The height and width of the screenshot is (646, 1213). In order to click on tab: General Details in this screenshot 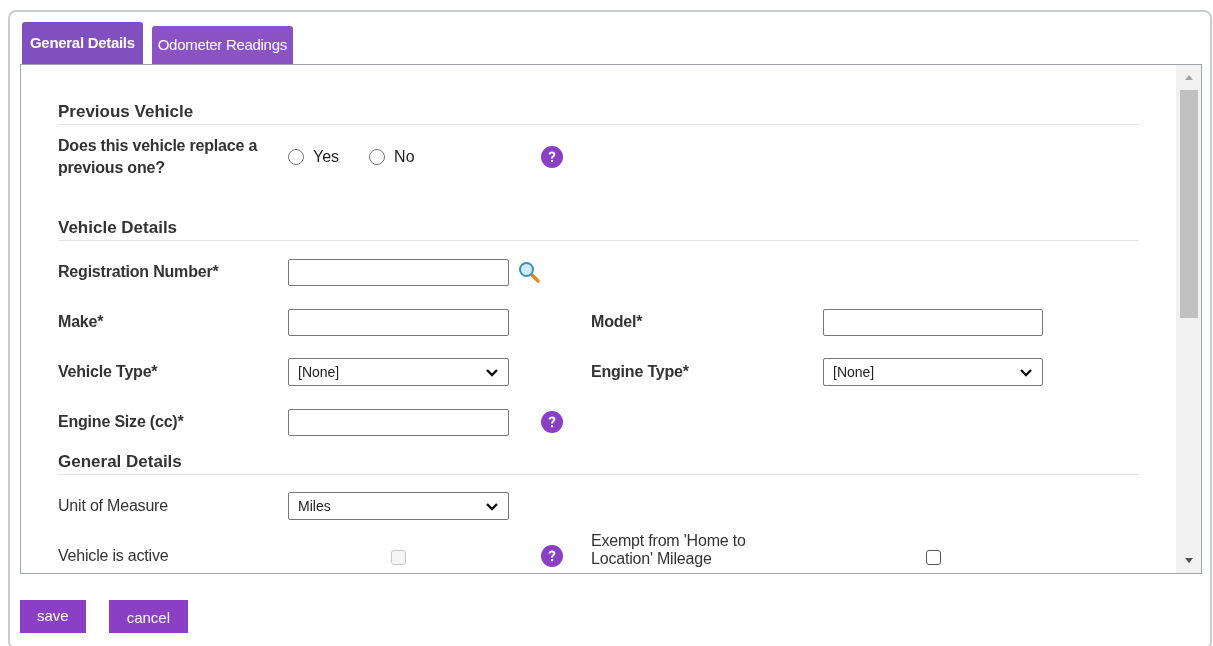, I will do `click(82, 43)`.